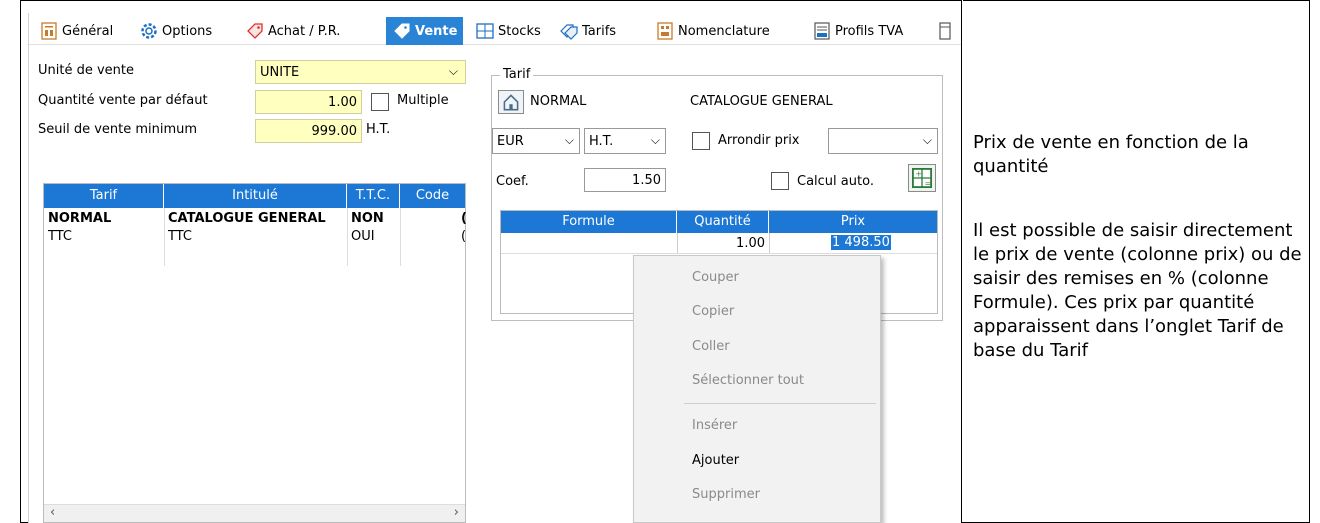 The height and width of the screenshot is (523, 1320). I want to click on col-prix-header: Prix, so click(853, 222).